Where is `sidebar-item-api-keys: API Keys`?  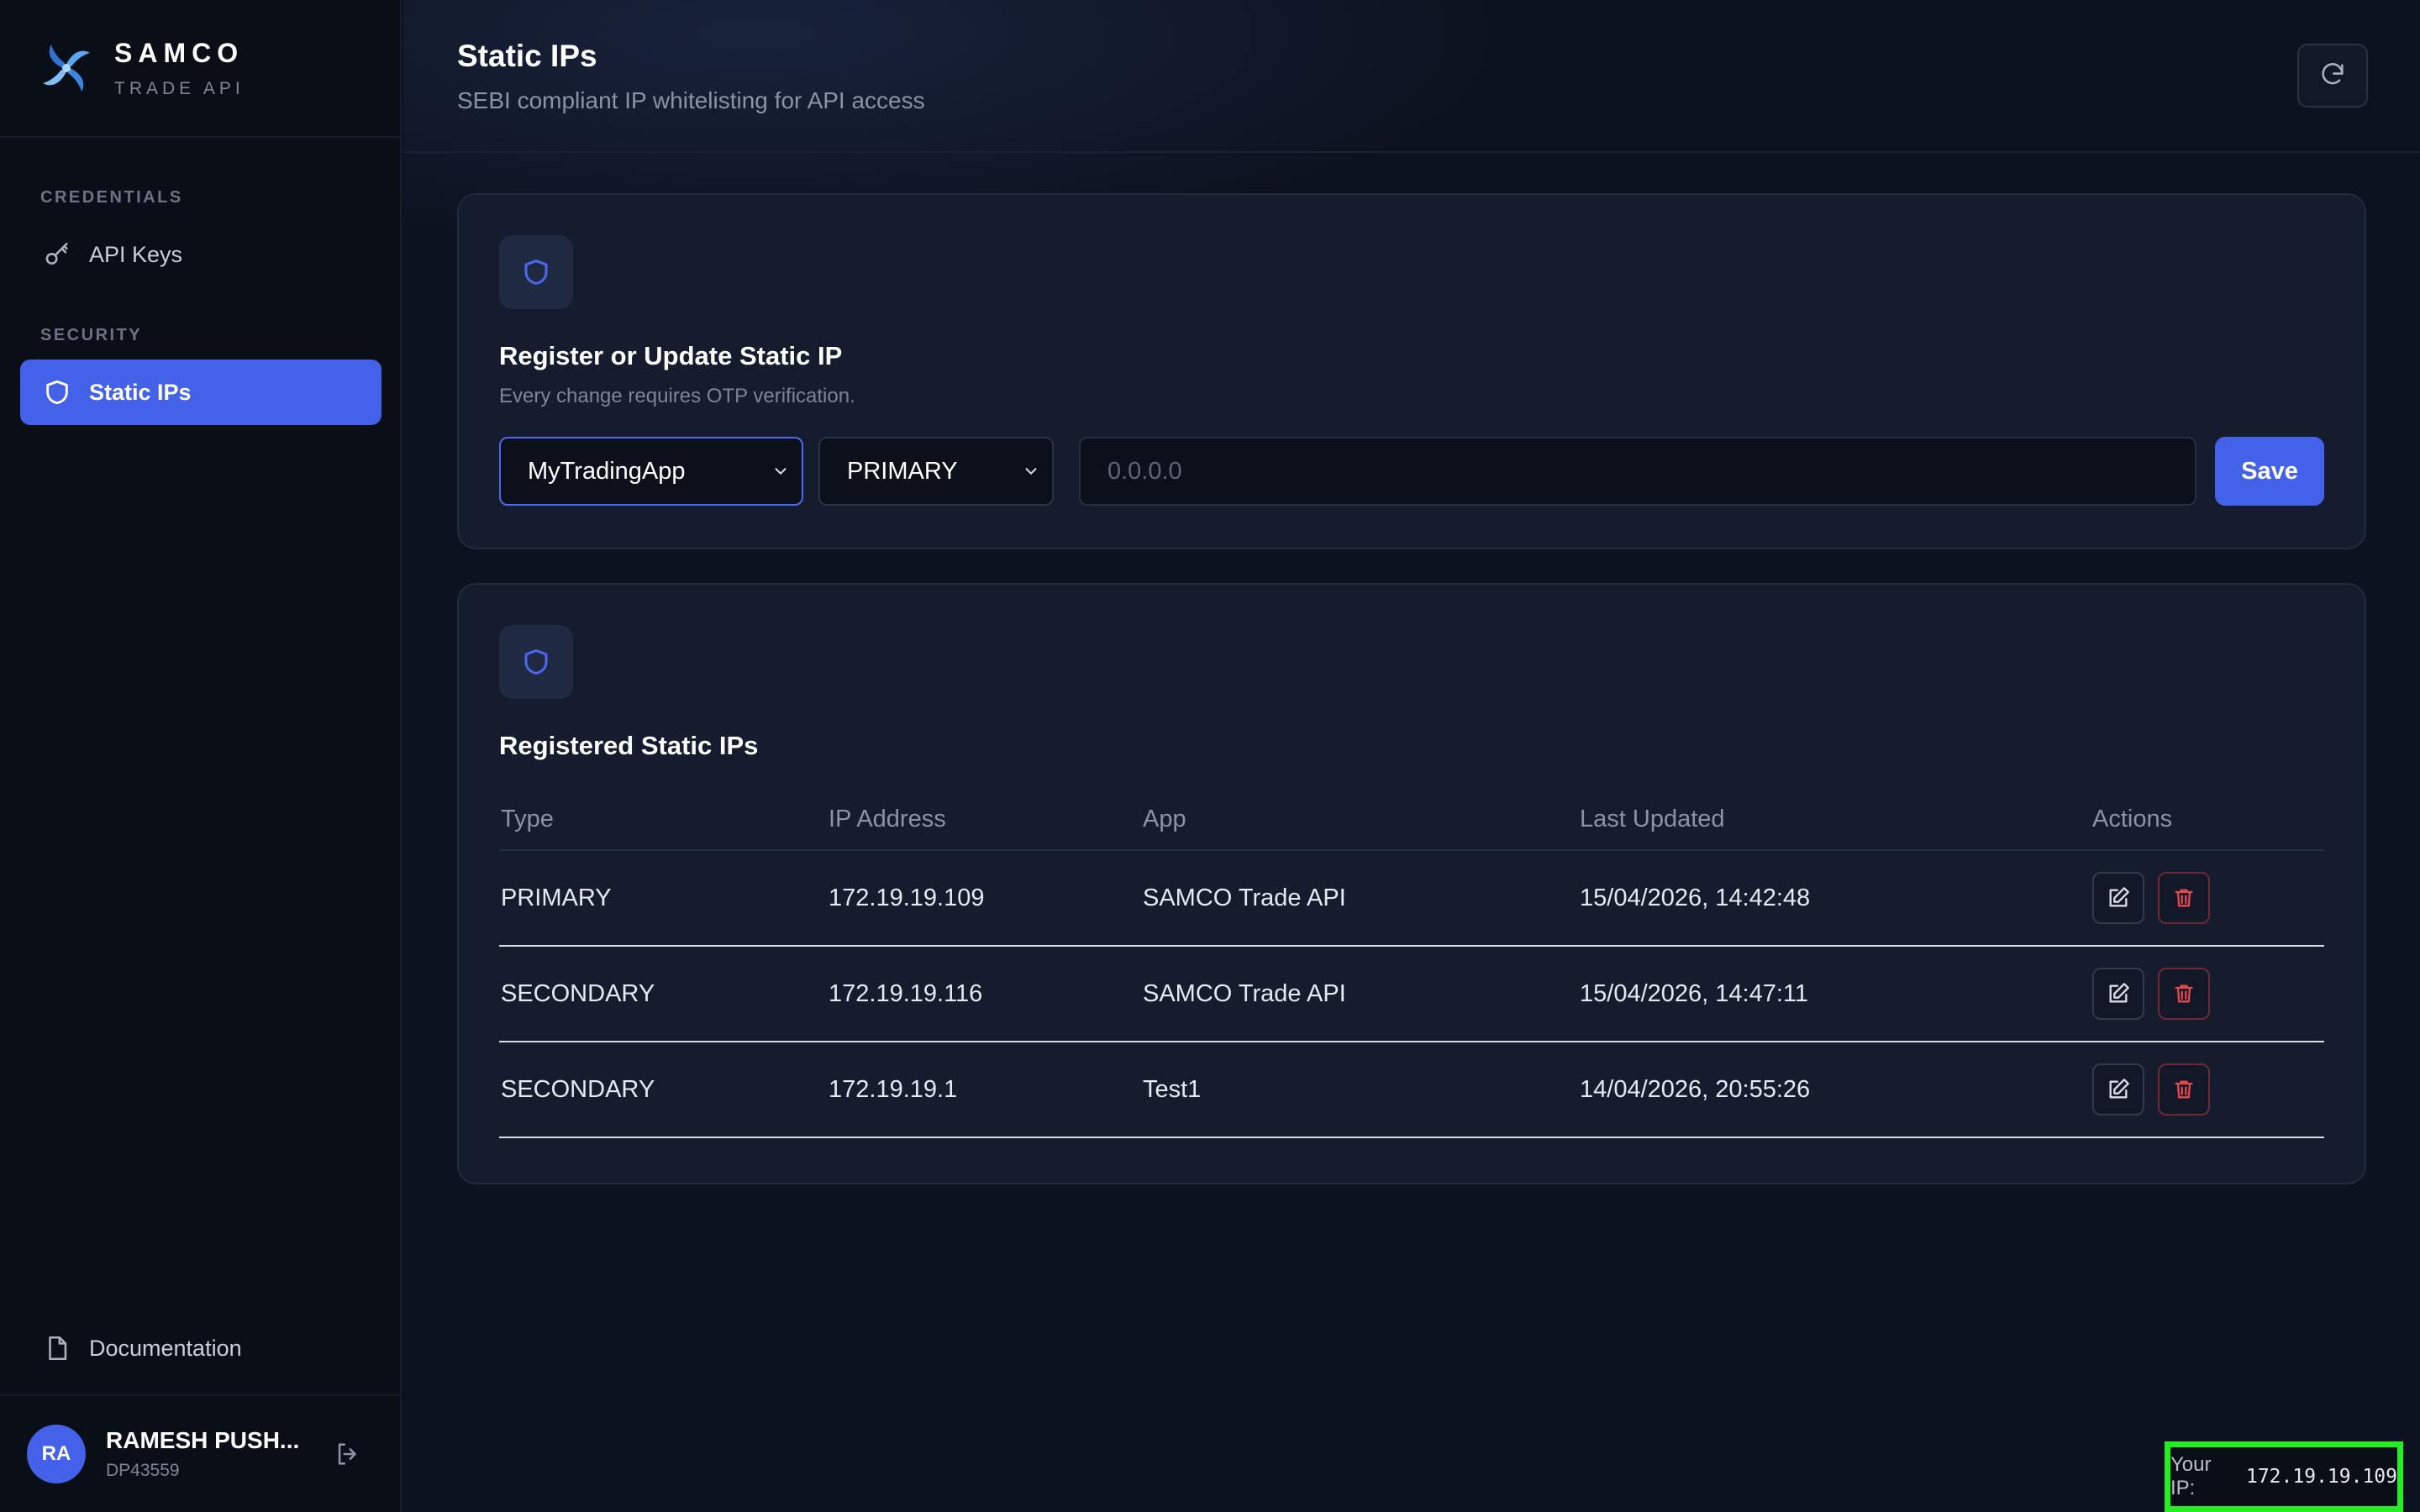
sidebar-item-api-keys: API Keys is located at coordinates (200, 254).